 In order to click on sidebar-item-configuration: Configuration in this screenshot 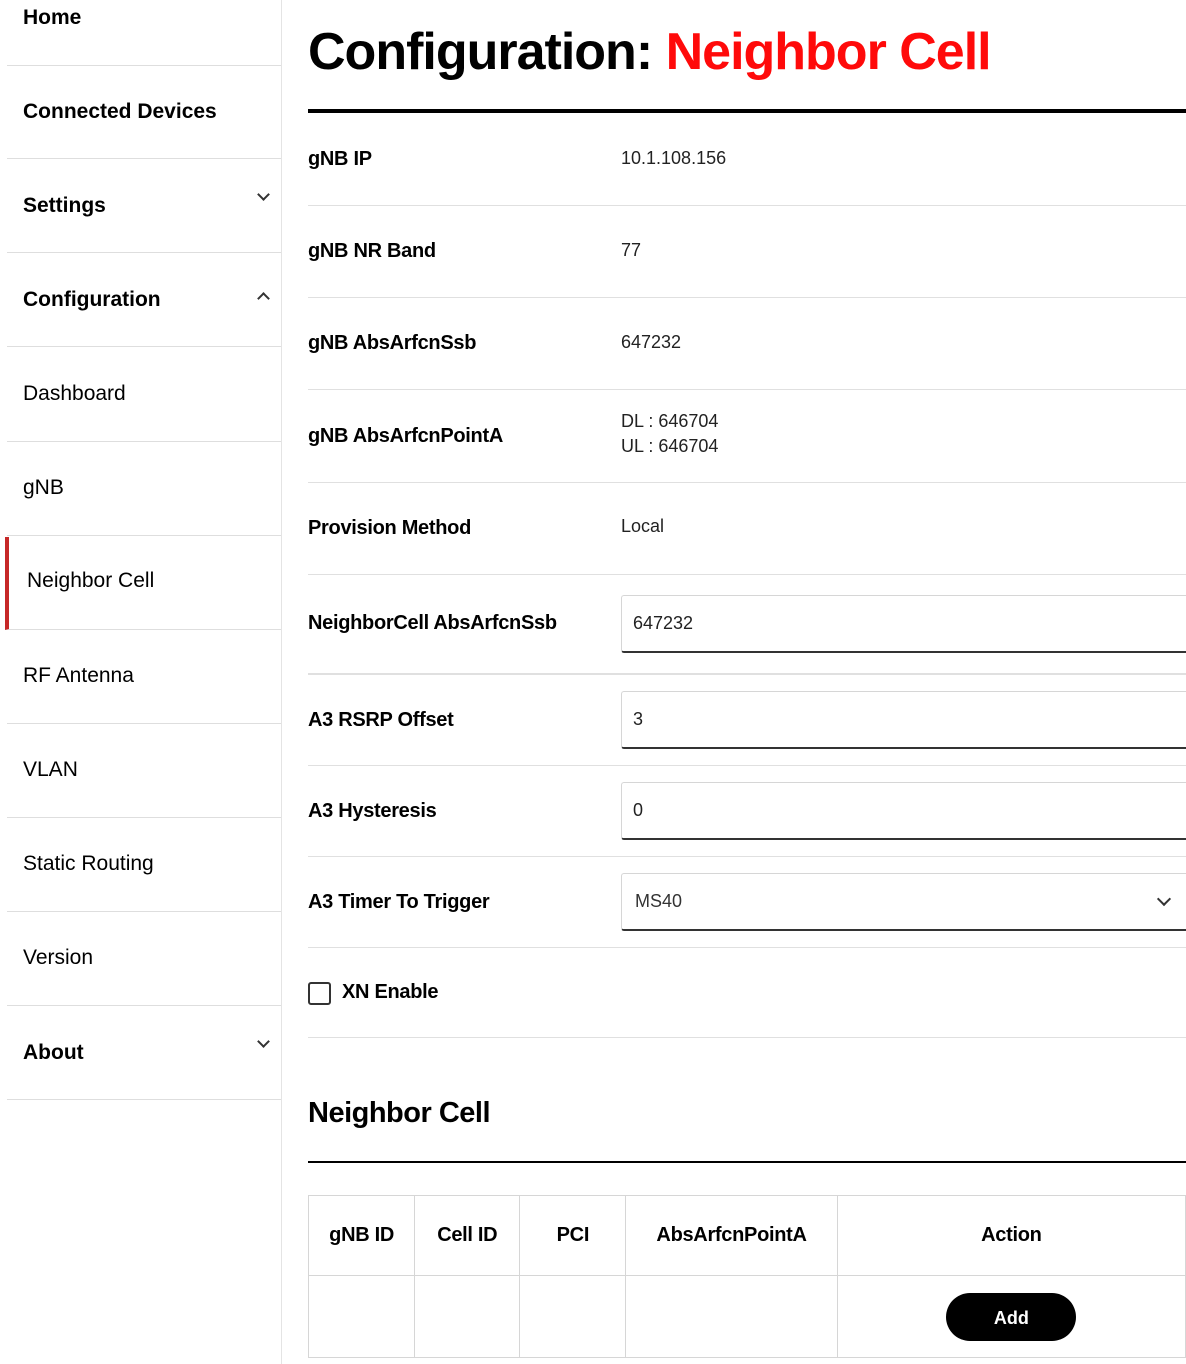, I will do `click(144, 300)`.